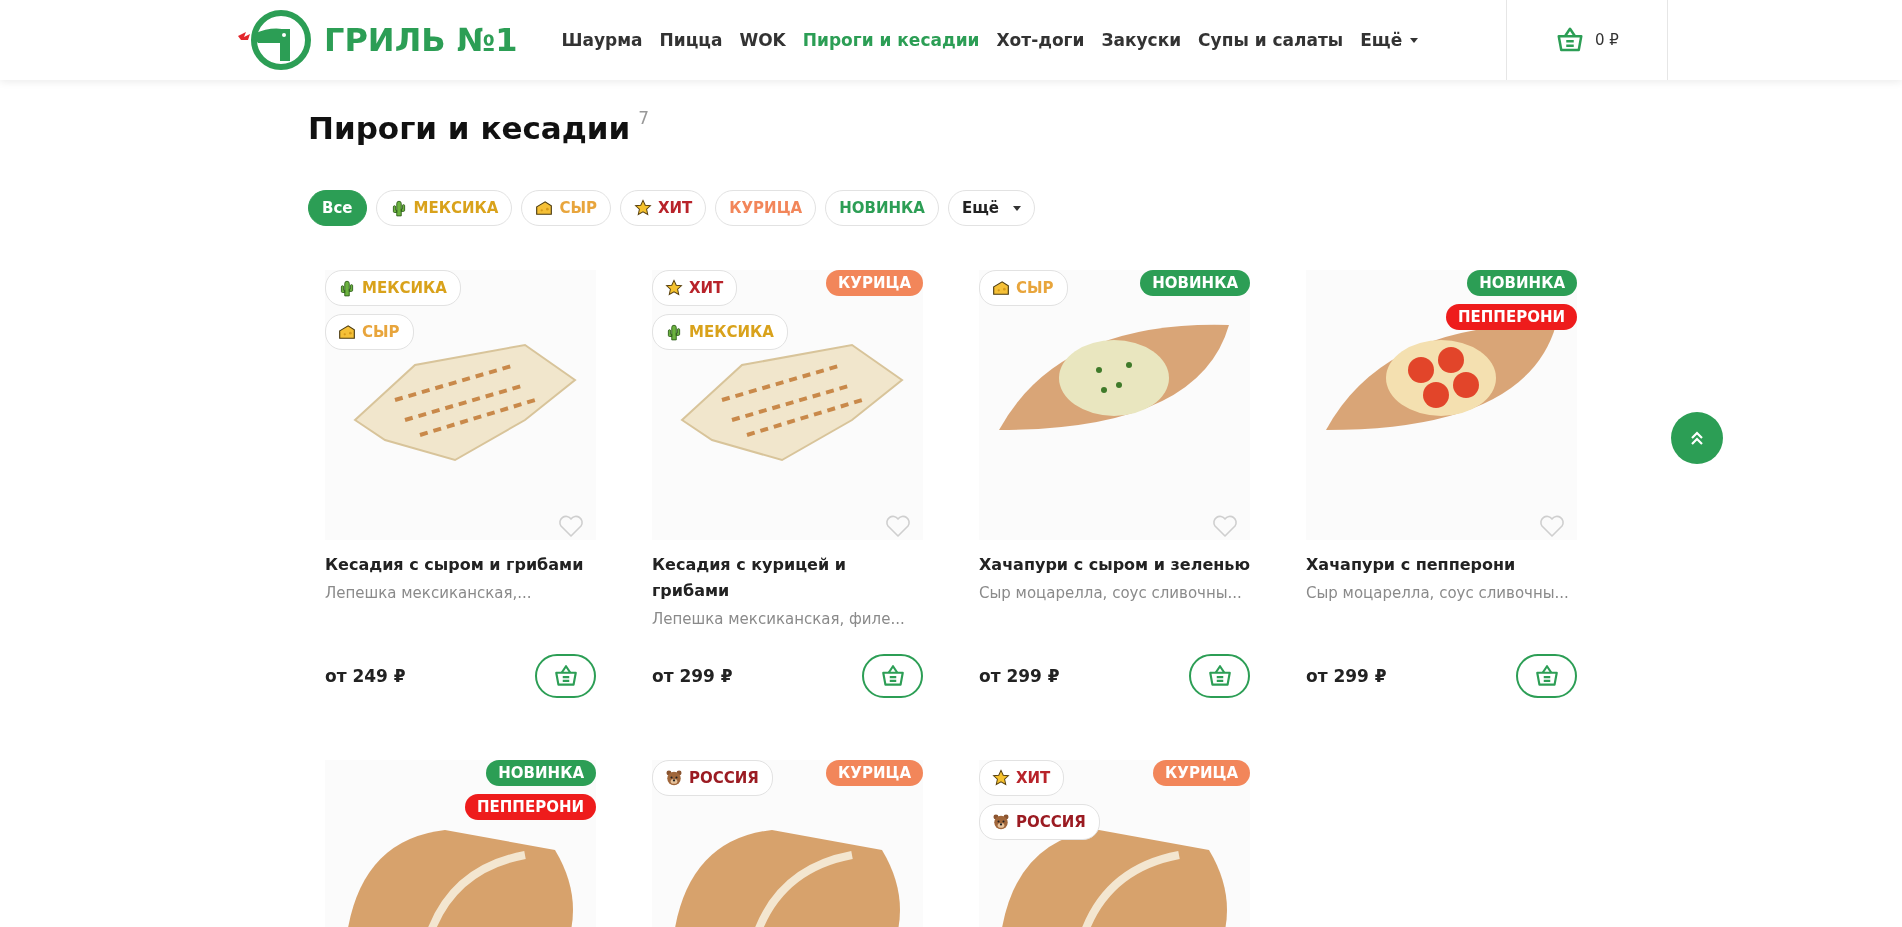 This screenshot has height=927, width=1902. I want to click on nav-link: Шаурма, so click(602, 40).